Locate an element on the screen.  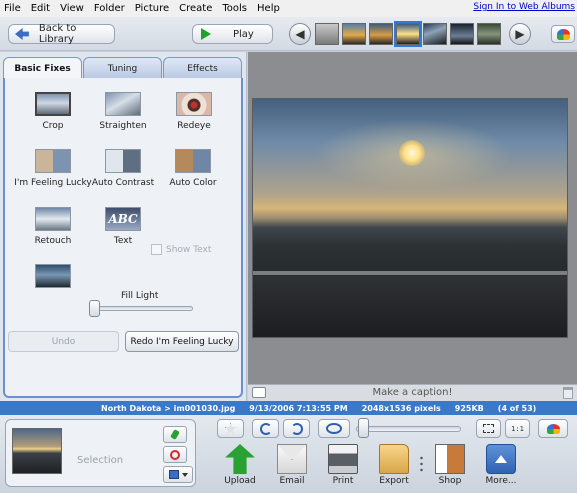
crop-button: Crop is located at coordinates (53, 111).